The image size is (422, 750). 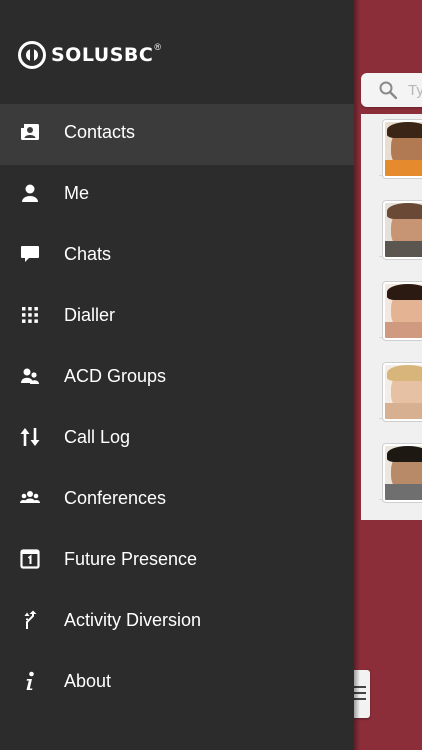 I want to click on menu-item-chats: Chats, so click(x=177, y=256).